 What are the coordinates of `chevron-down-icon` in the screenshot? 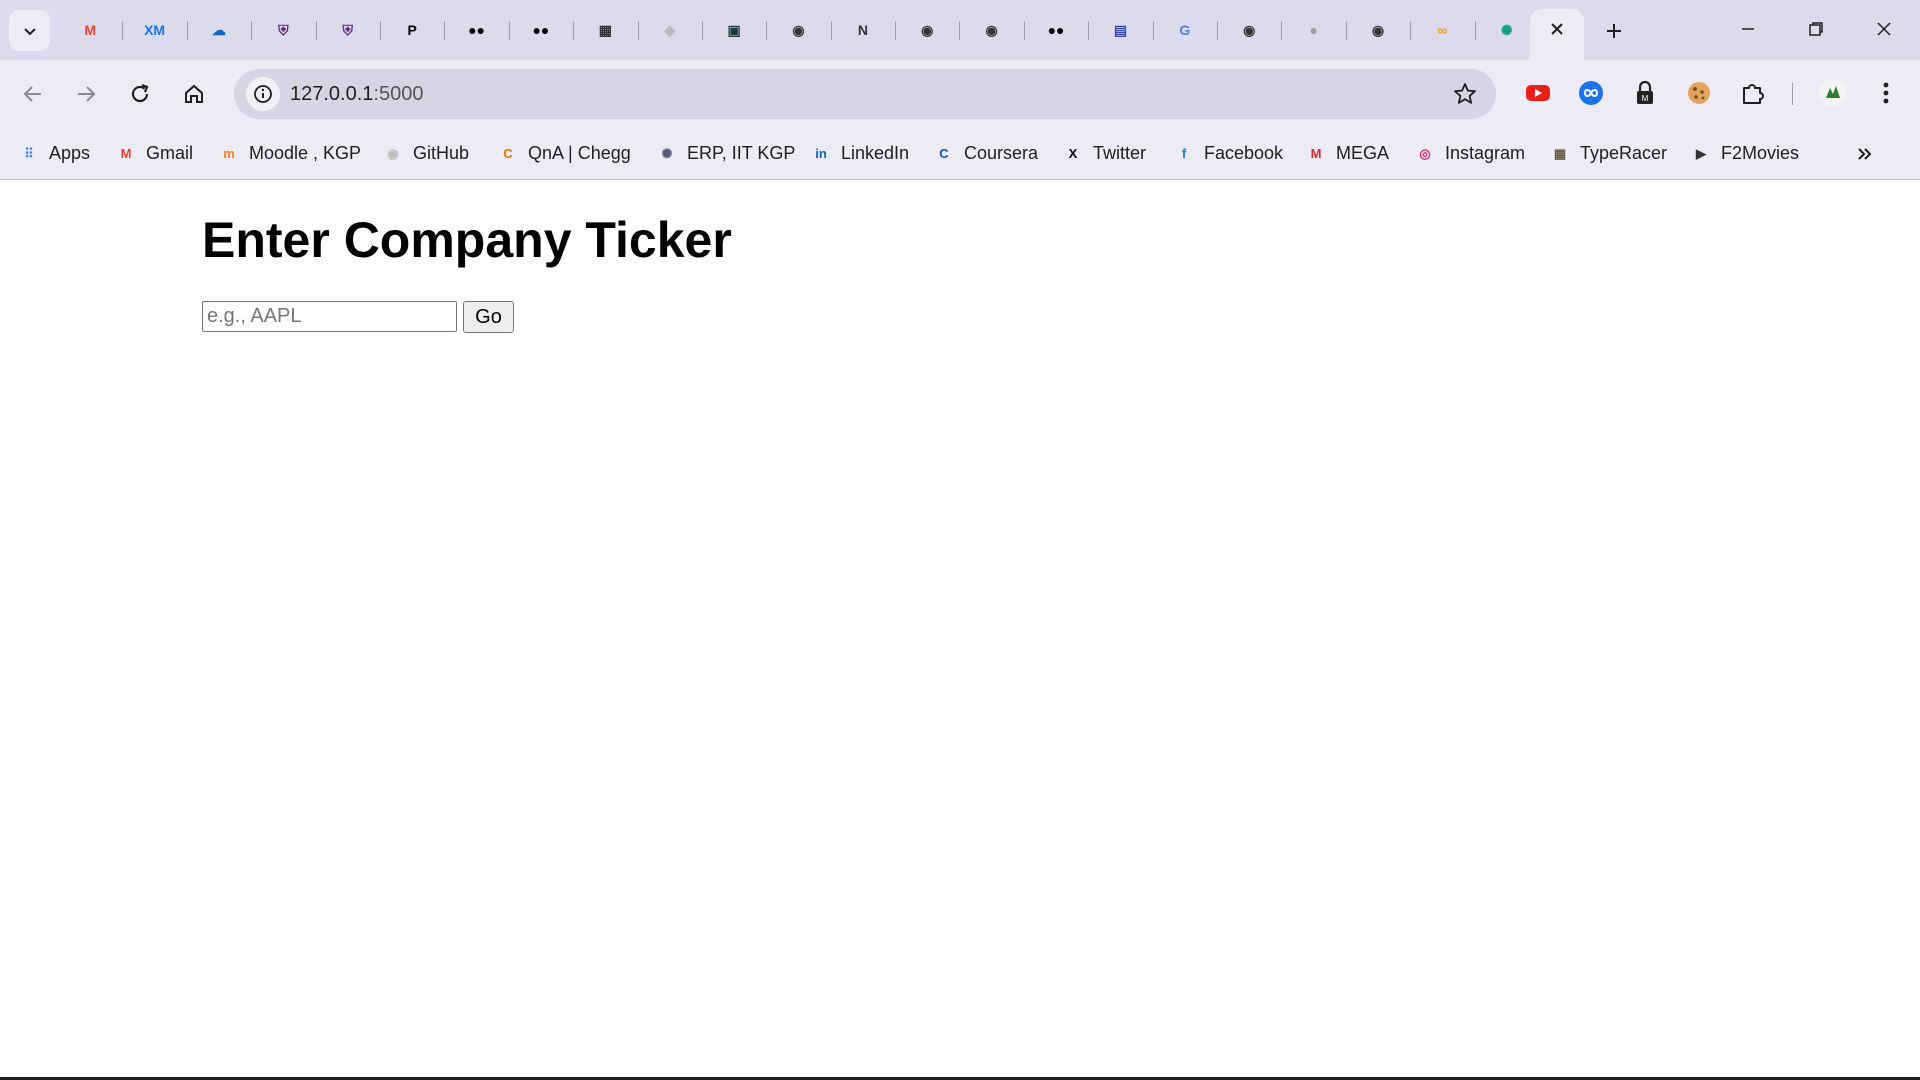 It's located at (29, 31).